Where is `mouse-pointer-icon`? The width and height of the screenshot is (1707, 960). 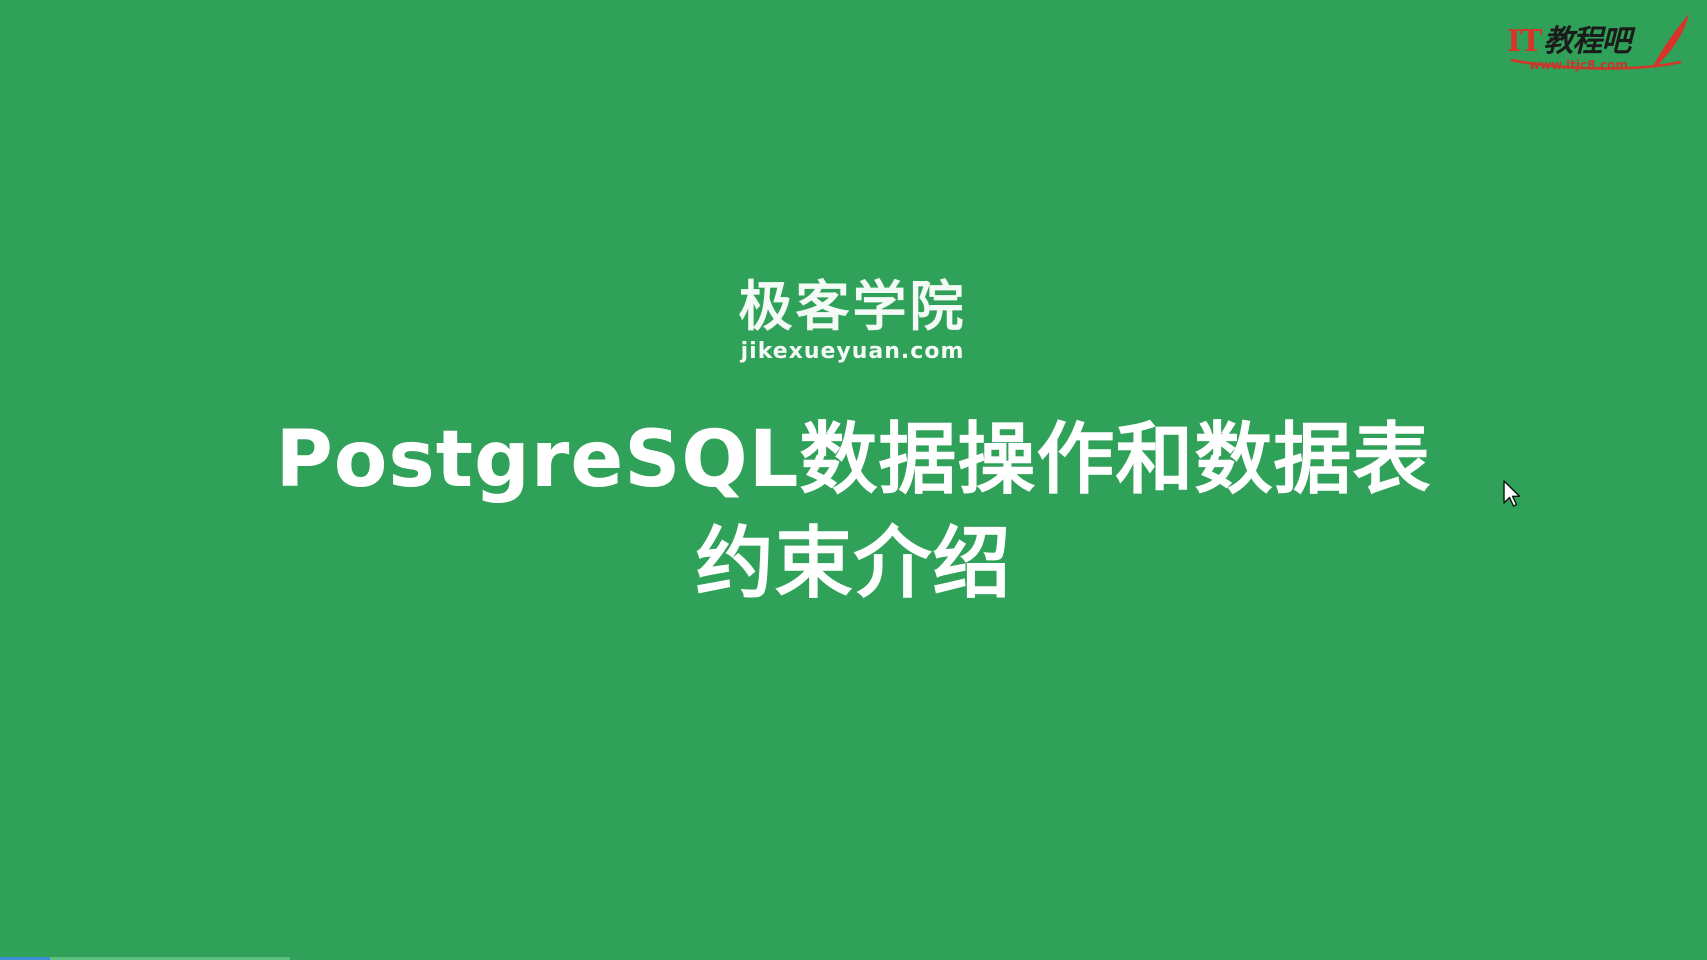 mouse-pointer-icon is located at coordinates (1512, 493).